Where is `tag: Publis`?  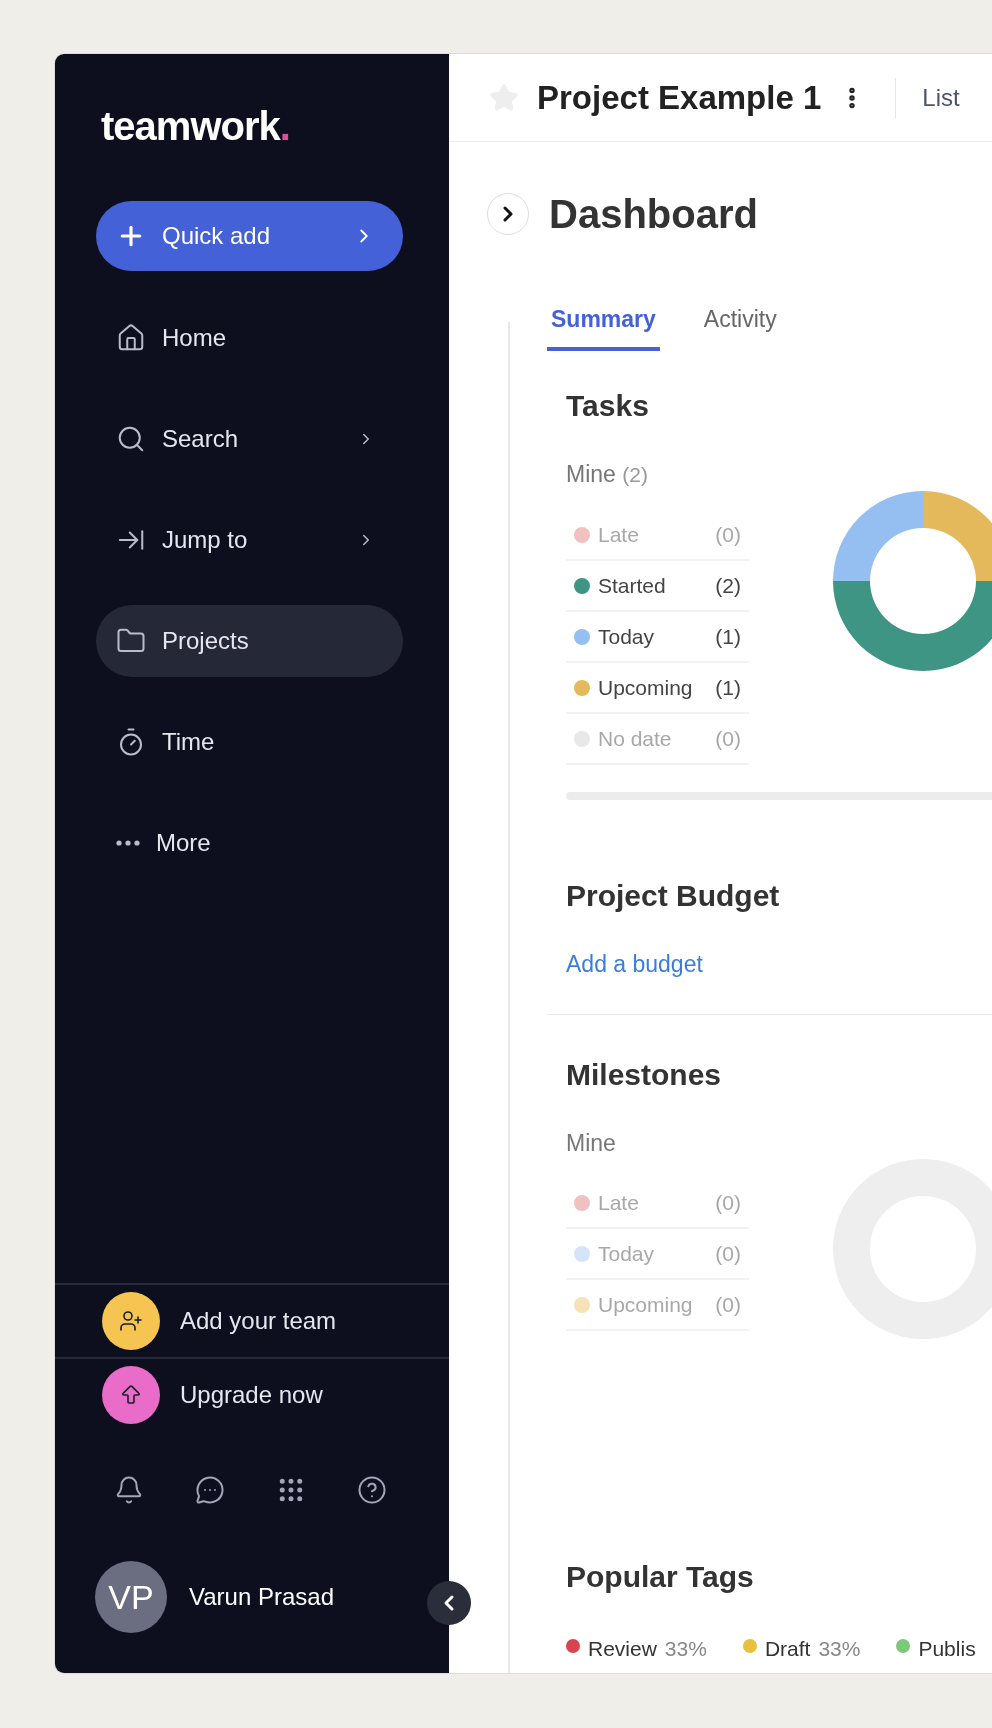
tag: Publis is located at coordinates (936, 1649).